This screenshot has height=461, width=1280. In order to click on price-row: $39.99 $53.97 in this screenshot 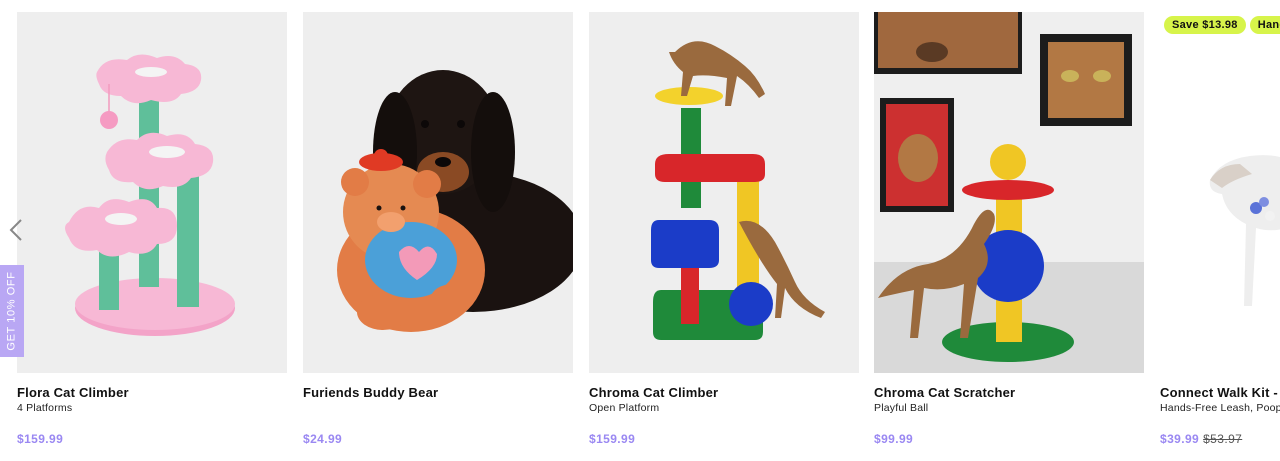, I will do `click(1201, 439)`.